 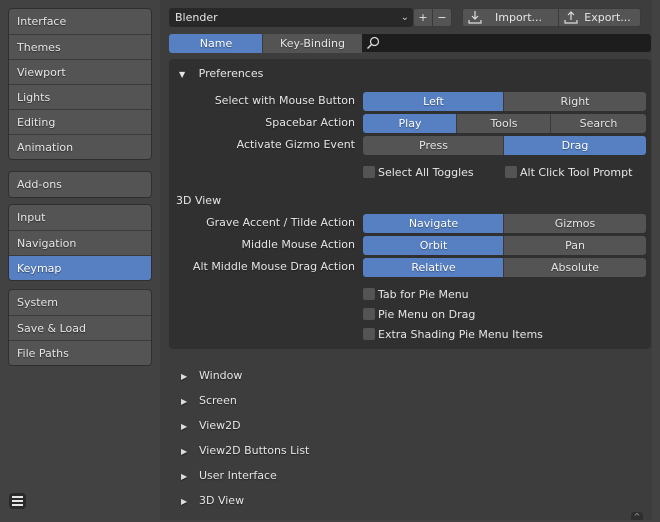 I want to click on nav-group-system: System Save & Load File Paths, so click(x=80, y=327).